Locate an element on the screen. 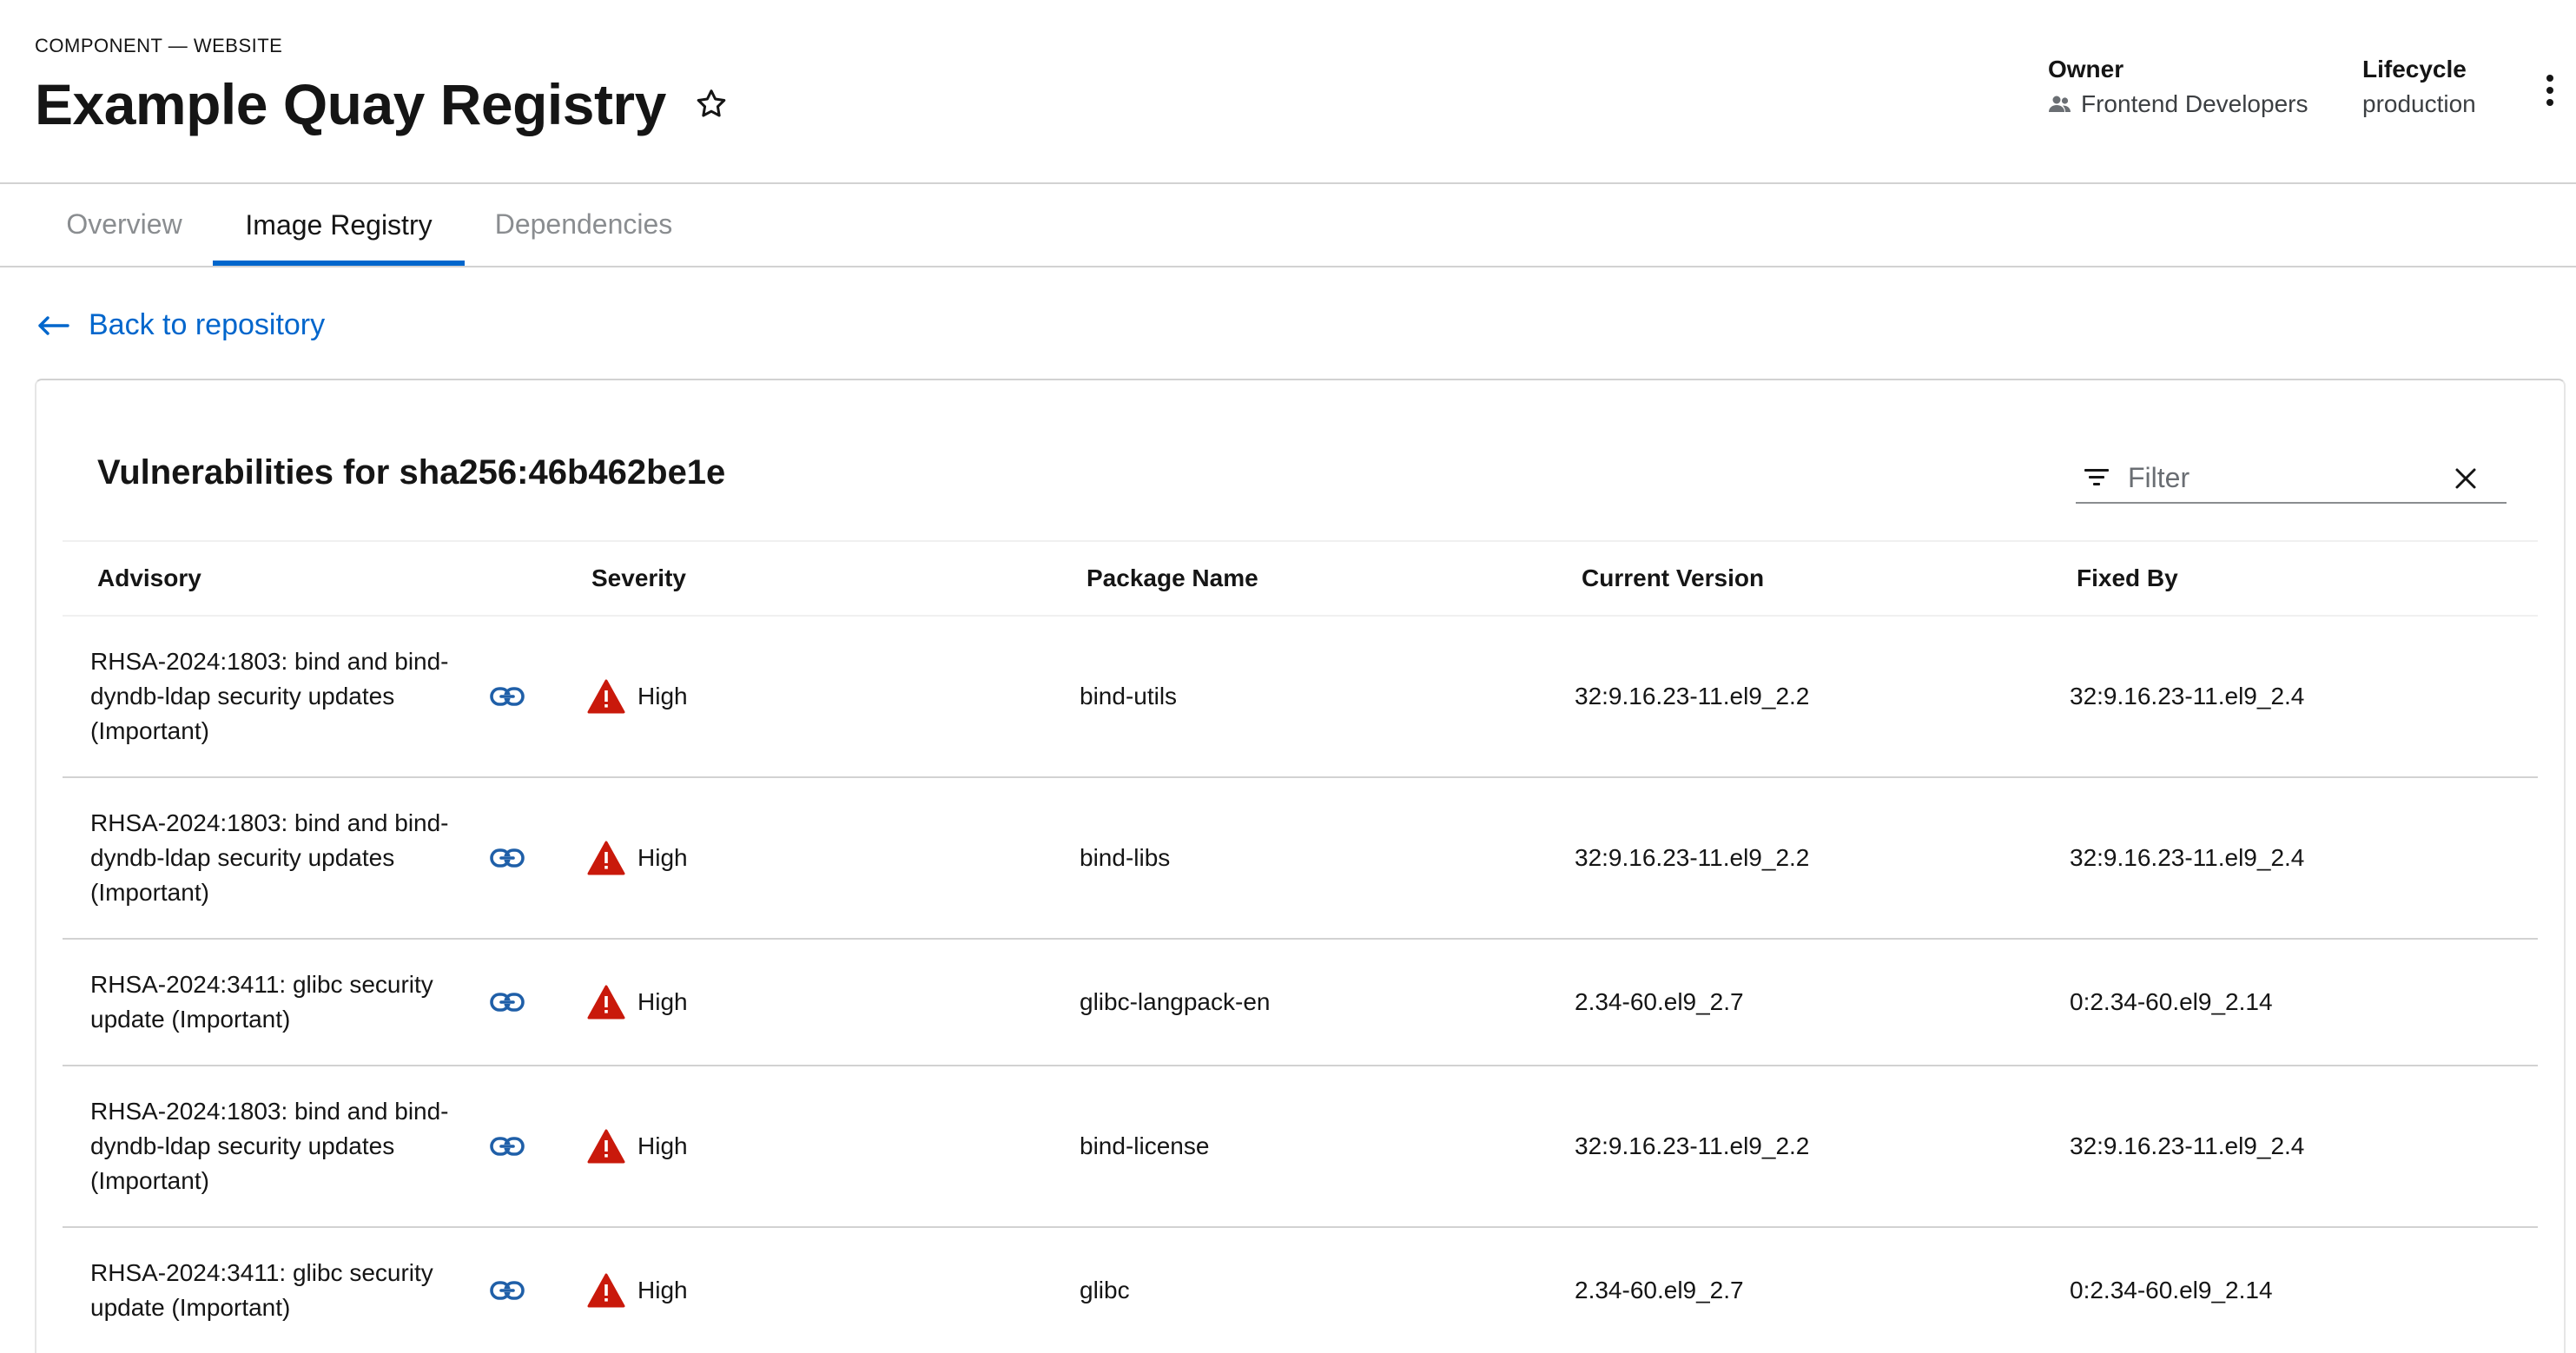 This screenshot has width=2576, height=1353. arrow-left-icon is located at coordinates (63, 326).